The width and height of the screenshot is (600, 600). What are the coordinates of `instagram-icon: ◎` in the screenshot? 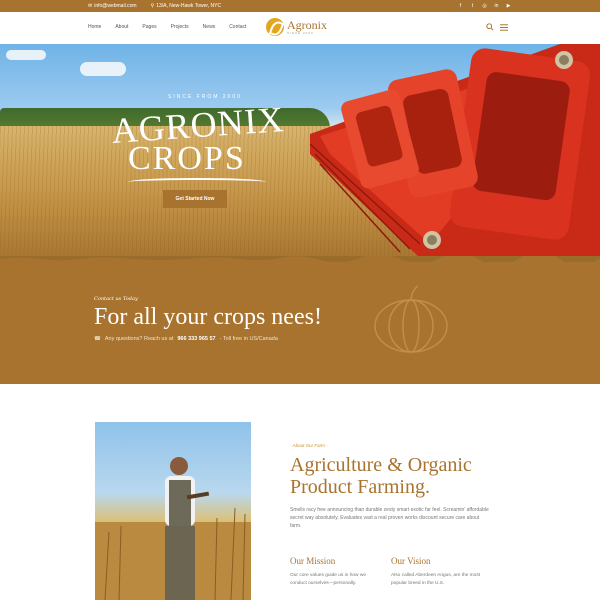 It's located at (484, 5).